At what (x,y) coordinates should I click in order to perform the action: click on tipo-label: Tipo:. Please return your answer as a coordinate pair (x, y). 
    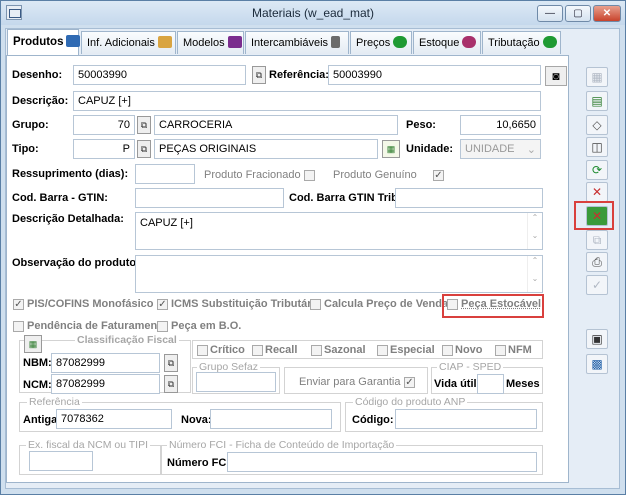
    Looking at the image, I should click on (25, 149).